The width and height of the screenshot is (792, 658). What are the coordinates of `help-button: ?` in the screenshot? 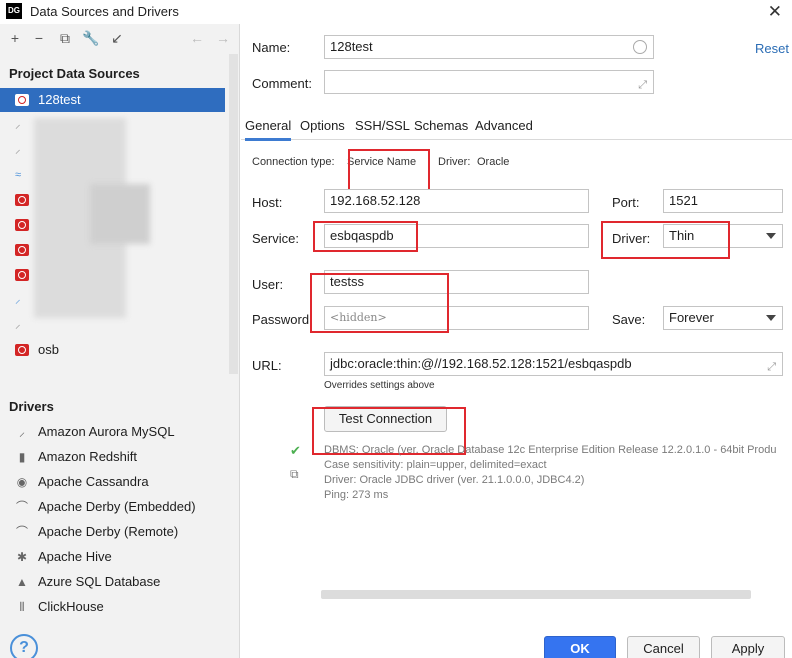 It's located at (24, 646).